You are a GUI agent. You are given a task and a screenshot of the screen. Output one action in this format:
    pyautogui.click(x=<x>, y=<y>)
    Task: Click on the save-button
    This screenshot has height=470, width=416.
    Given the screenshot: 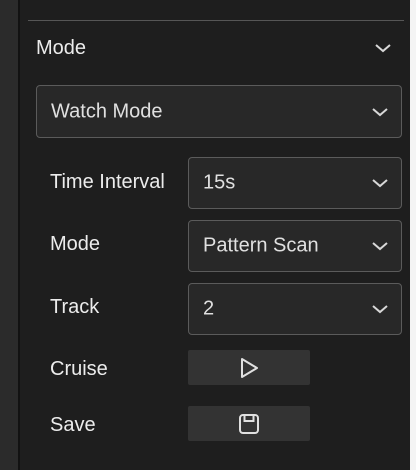 What is the action you would take?
    pyautogui.click(x=249, y=423)
    